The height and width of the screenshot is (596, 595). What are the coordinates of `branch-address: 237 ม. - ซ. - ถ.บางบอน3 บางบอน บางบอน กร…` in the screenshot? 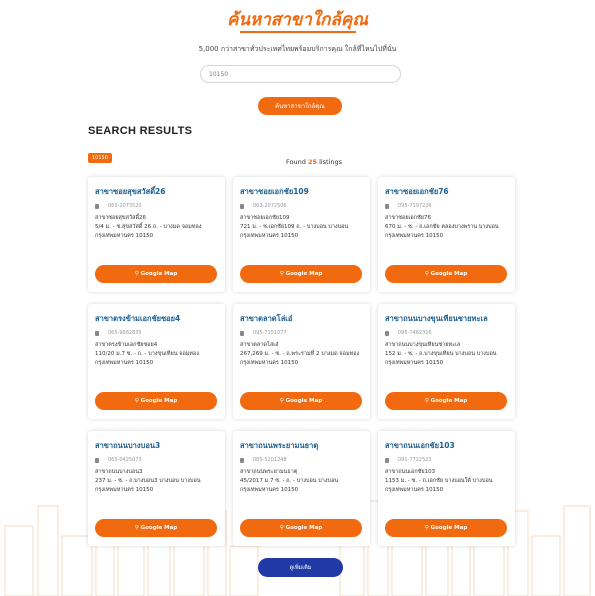 It's located at (148, 485).